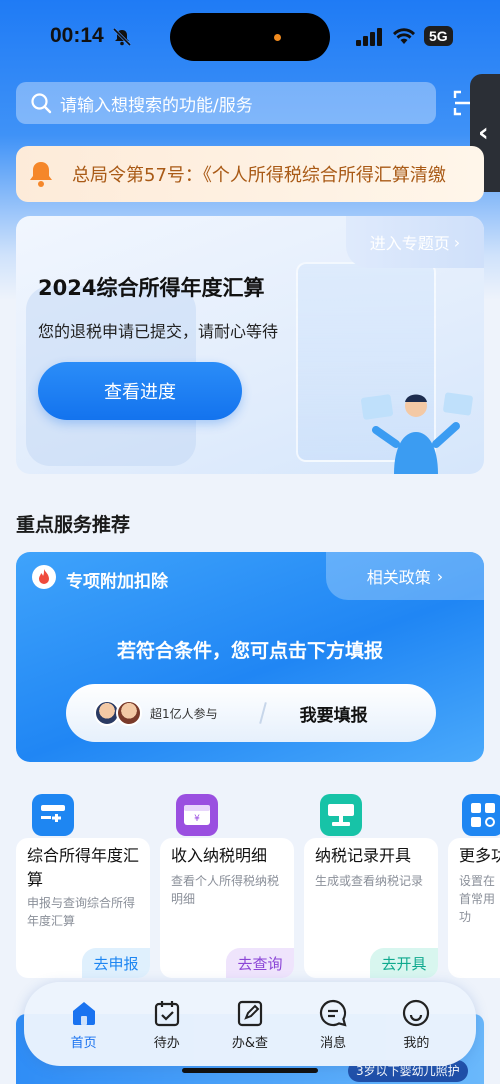 The width and height of the screenshot is (500, 1084). I want to click on deduction-title: 专项附加扣除, so click(117, 582).